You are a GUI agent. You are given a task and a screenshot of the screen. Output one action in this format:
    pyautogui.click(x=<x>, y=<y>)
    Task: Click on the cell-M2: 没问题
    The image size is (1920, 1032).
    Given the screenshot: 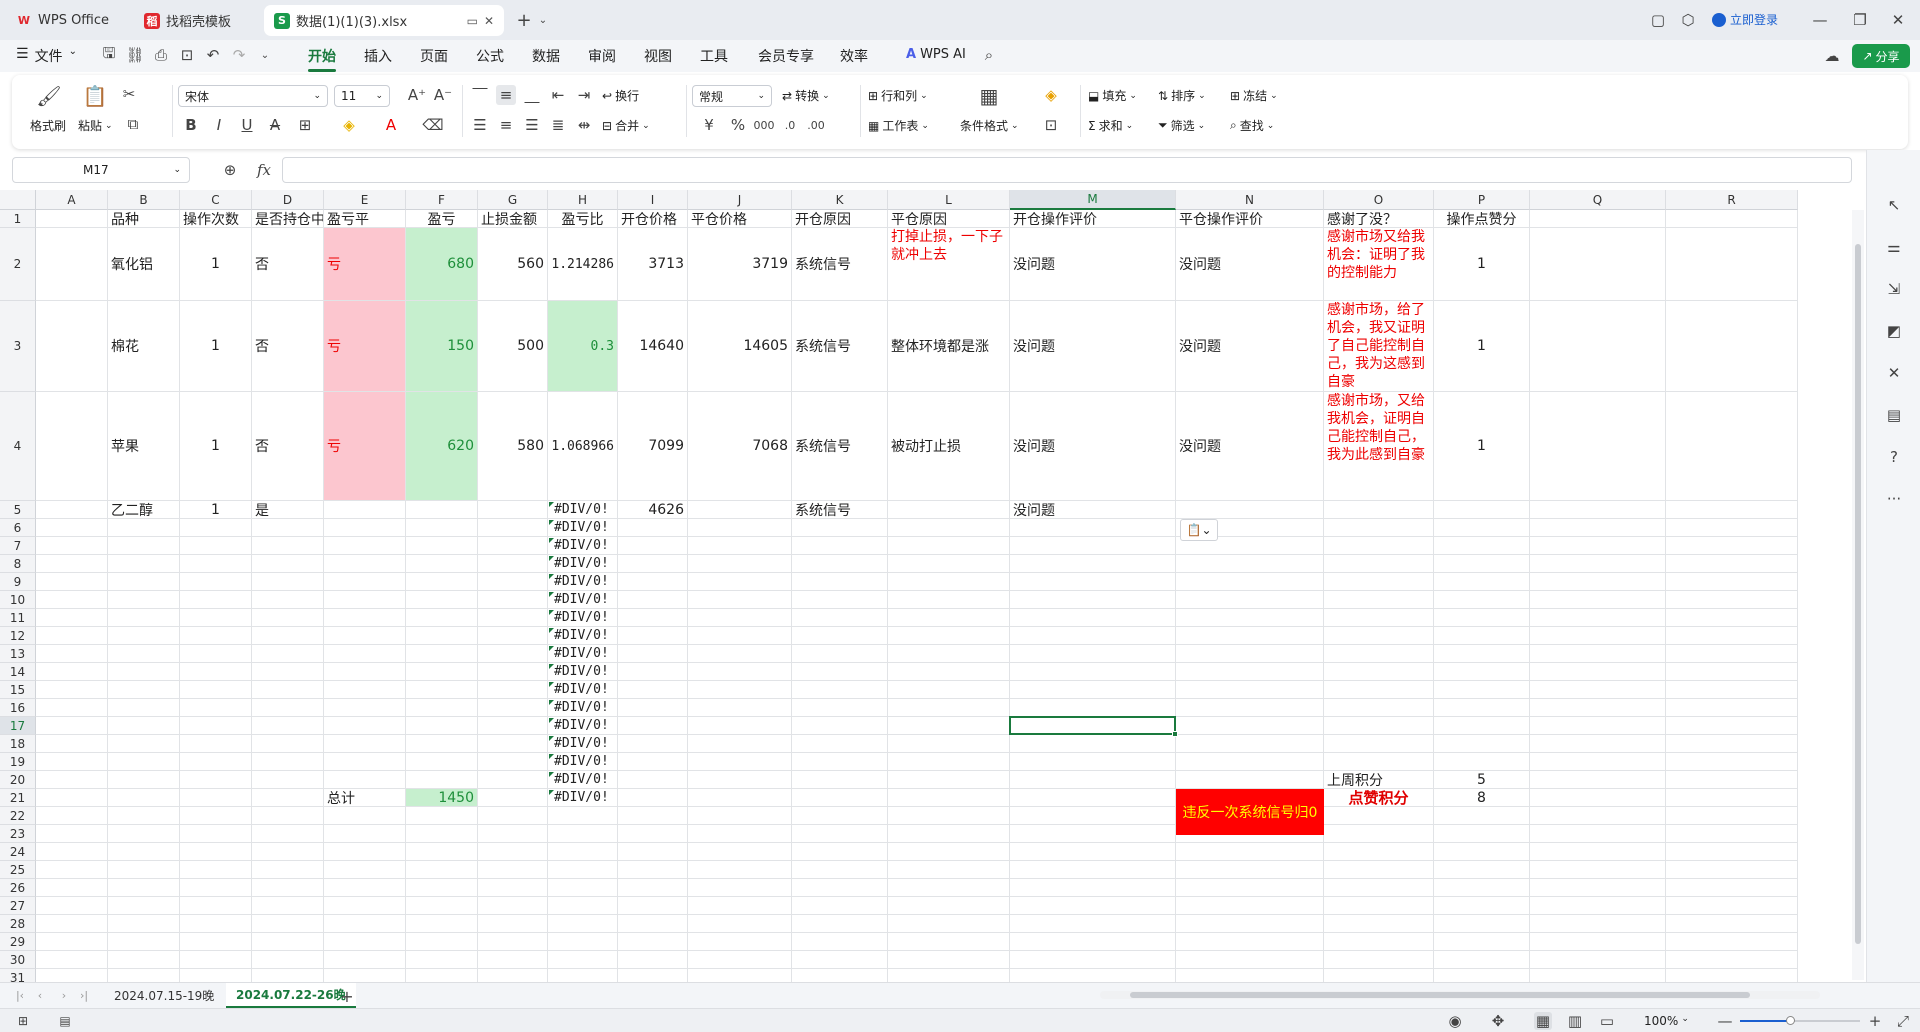 What is the action you would take?
    pyautogui.click(x=1092, y=264)
    